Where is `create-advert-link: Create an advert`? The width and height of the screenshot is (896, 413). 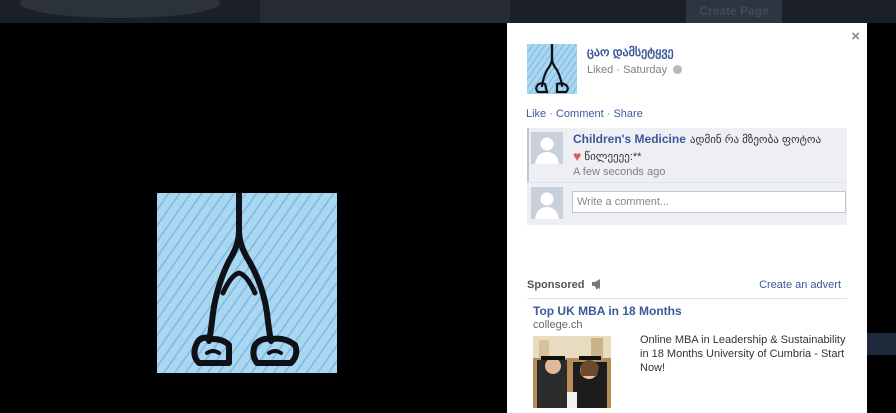
create-advert-link: Create an advert is located at coordinates (800, 285).